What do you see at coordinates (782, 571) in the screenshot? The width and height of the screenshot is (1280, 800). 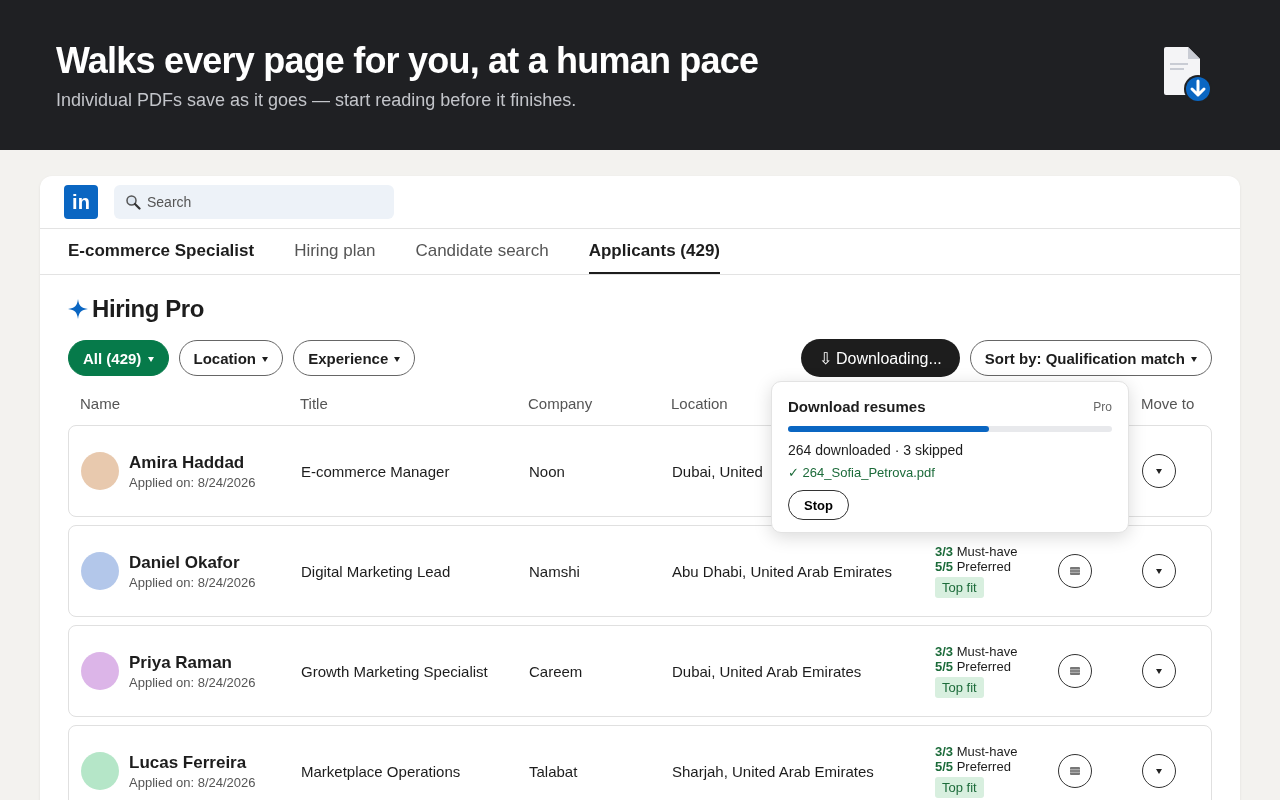 I see `location: Abu Dhabi, United Arab Emirates` at bounding box center [782, 571].